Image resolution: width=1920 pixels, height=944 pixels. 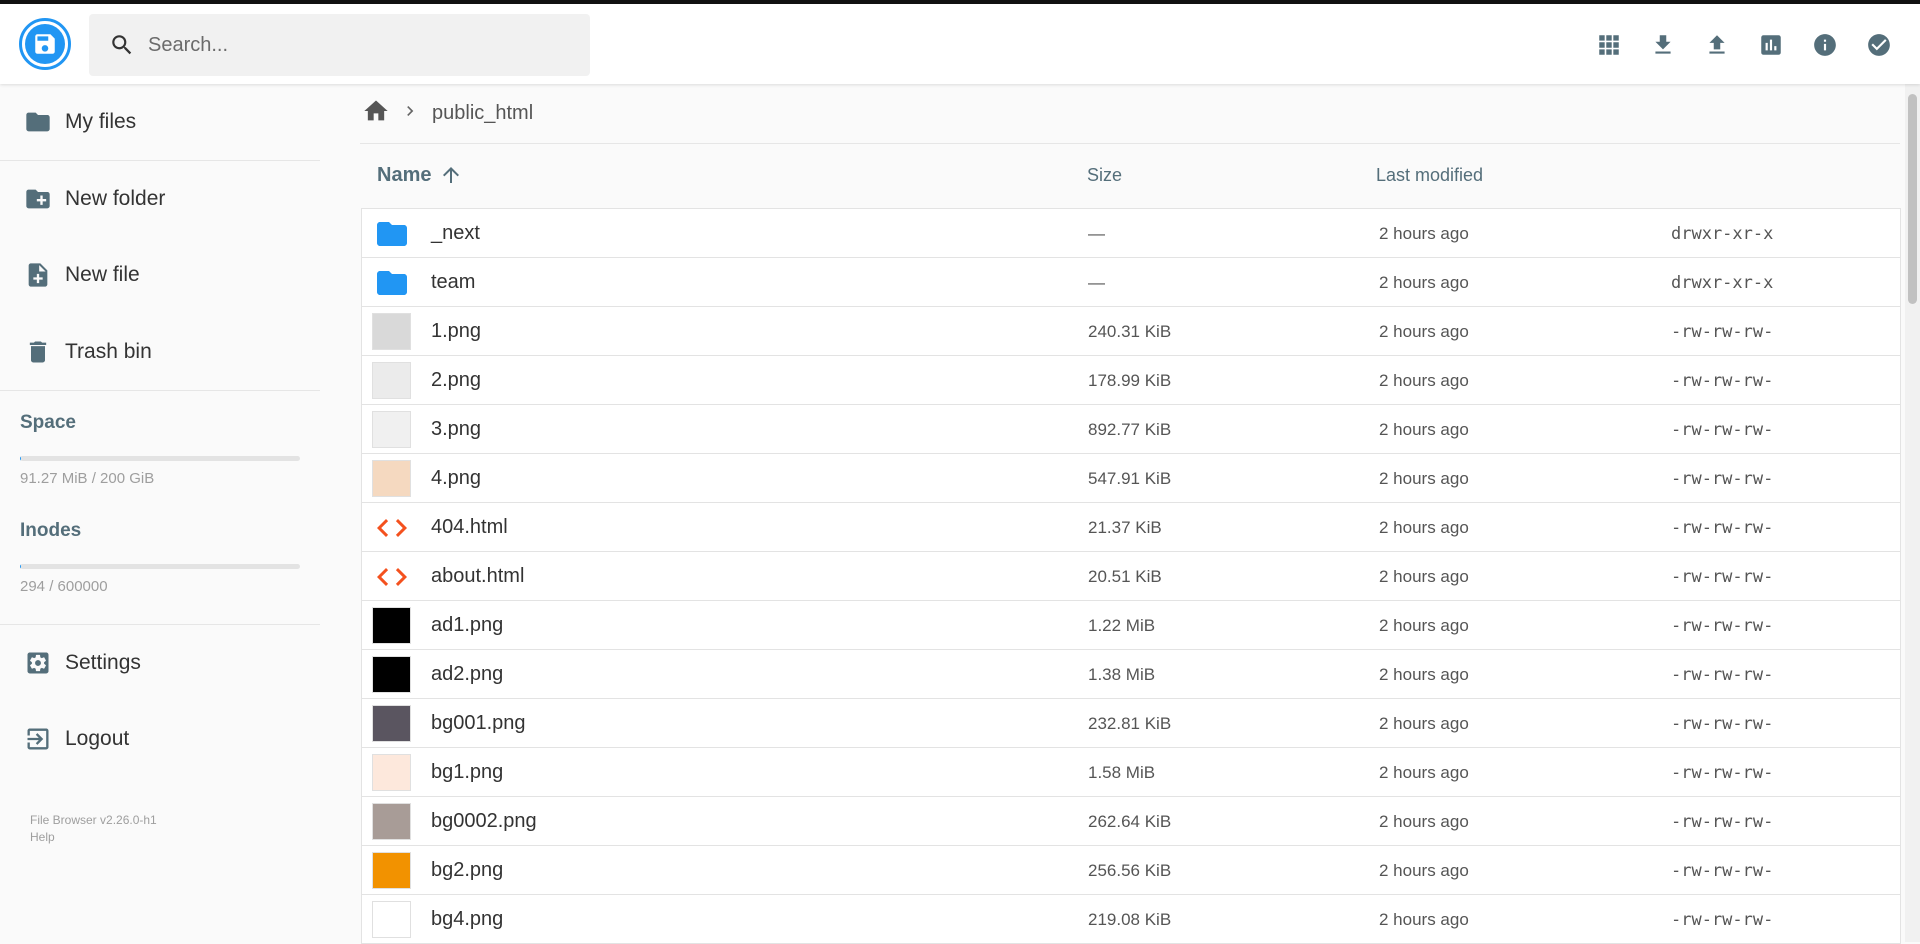 What do you see at coordinates (1825, 47) in the screenshot?
I see `info-button` at bounding box center [1825, 47].